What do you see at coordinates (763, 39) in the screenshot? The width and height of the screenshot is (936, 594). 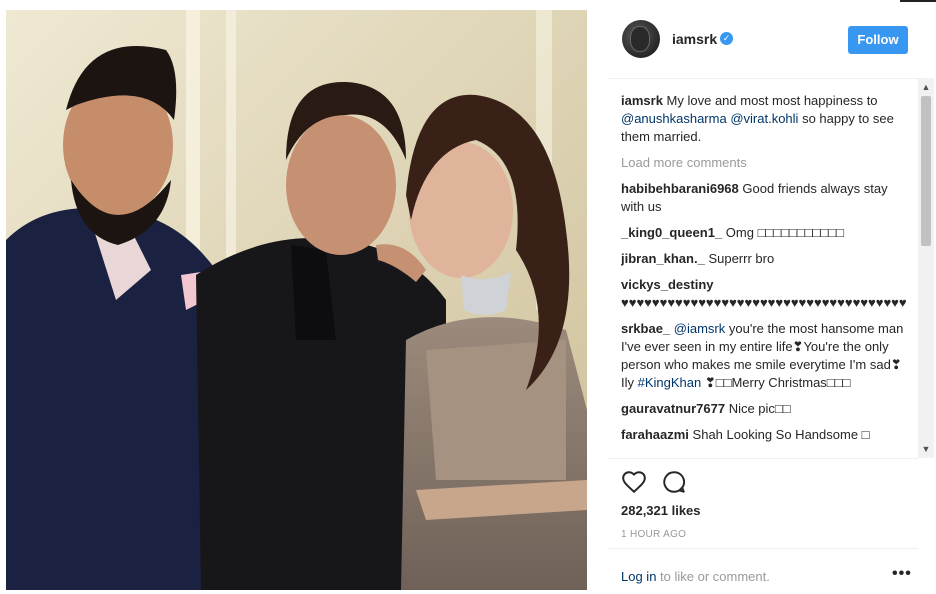 I see `post-header: iamsrk ✓ Follow` at bounding box center [763, 39].